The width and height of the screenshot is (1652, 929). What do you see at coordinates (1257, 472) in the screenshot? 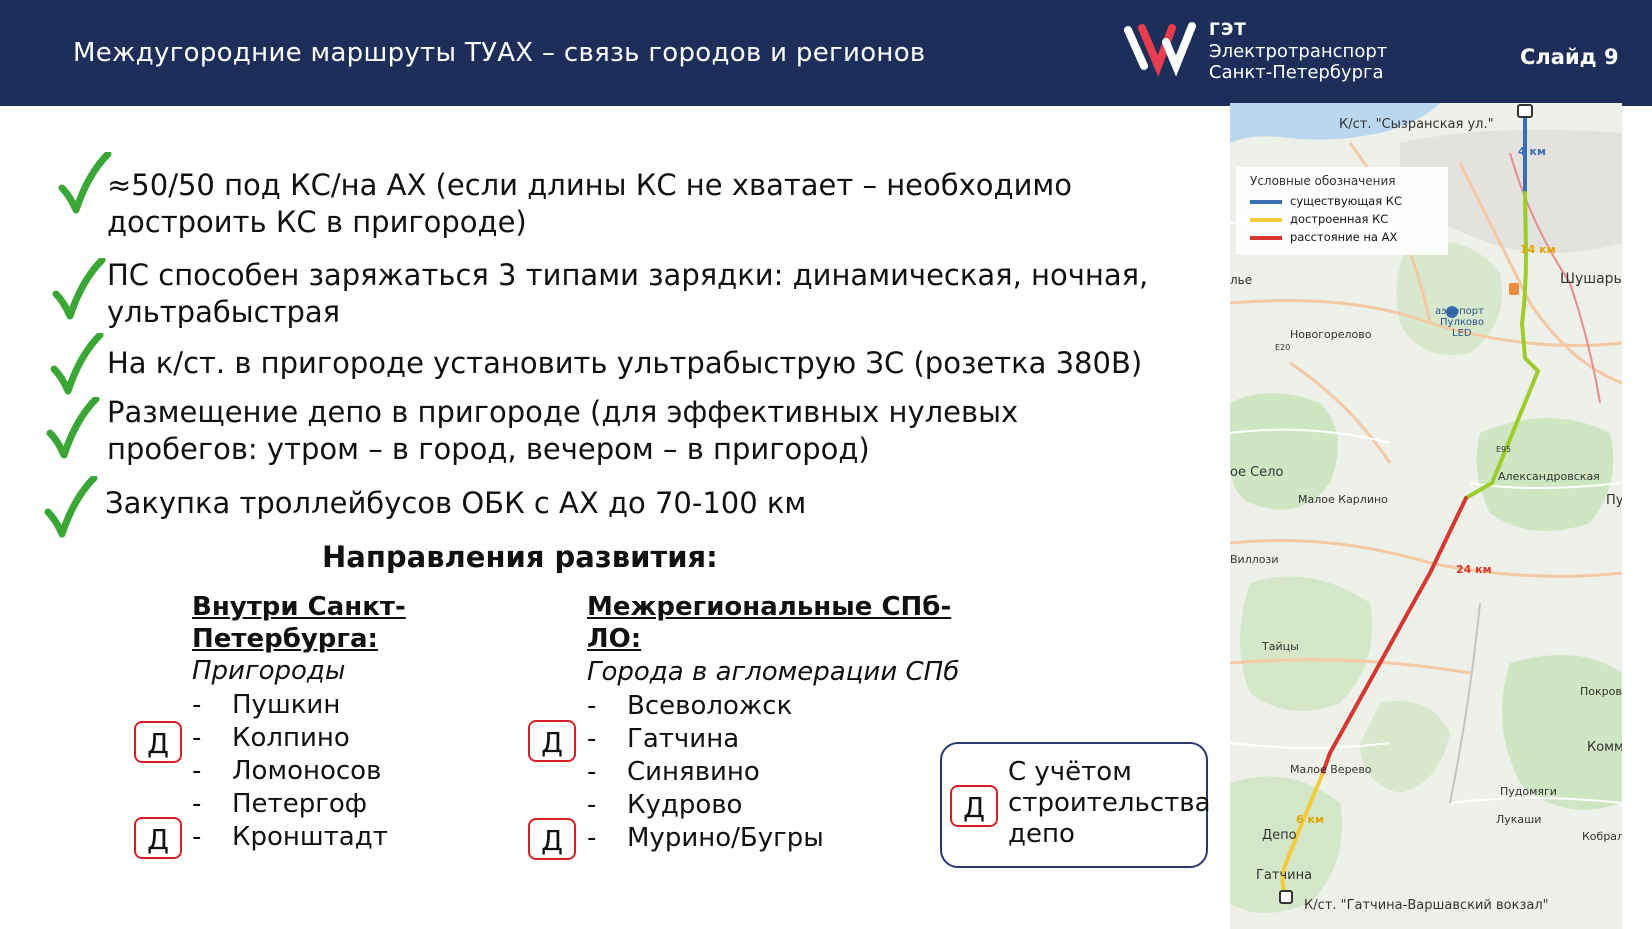
I see `place-tsarskoe-selo: ое Село` at bounding box center [1257, 472].